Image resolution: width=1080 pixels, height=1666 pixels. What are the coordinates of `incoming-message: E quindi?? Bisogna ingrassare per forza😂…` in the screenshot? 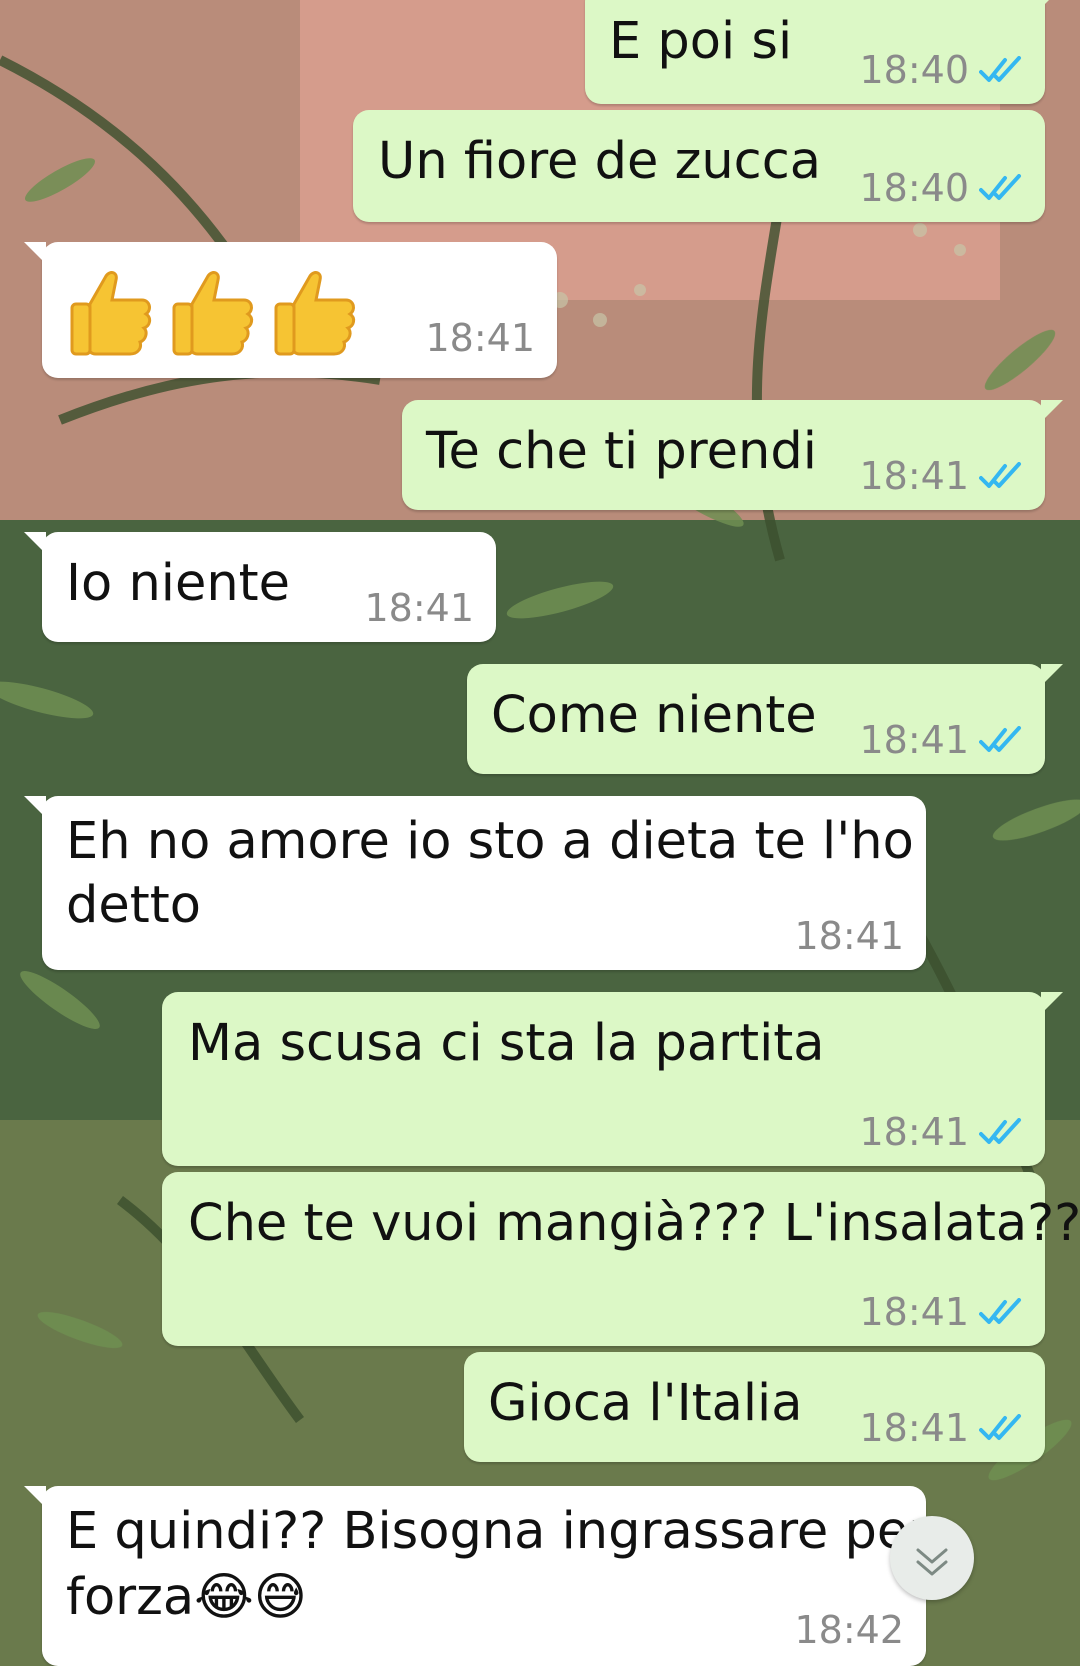 It's located at (477, 1576).